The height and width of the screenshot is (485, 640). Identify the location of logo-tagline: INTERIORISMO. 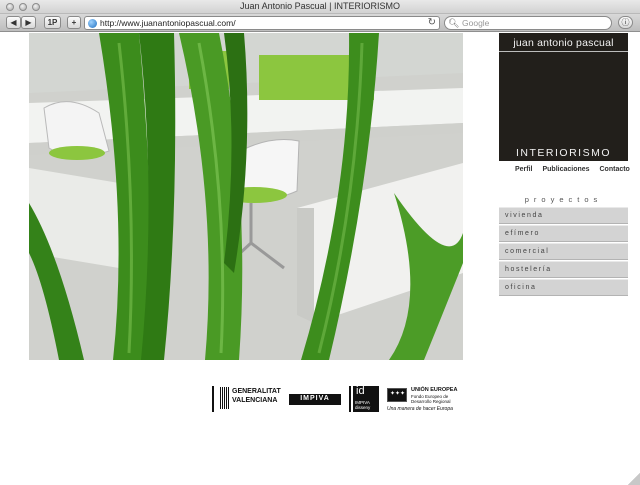
(563, 153).